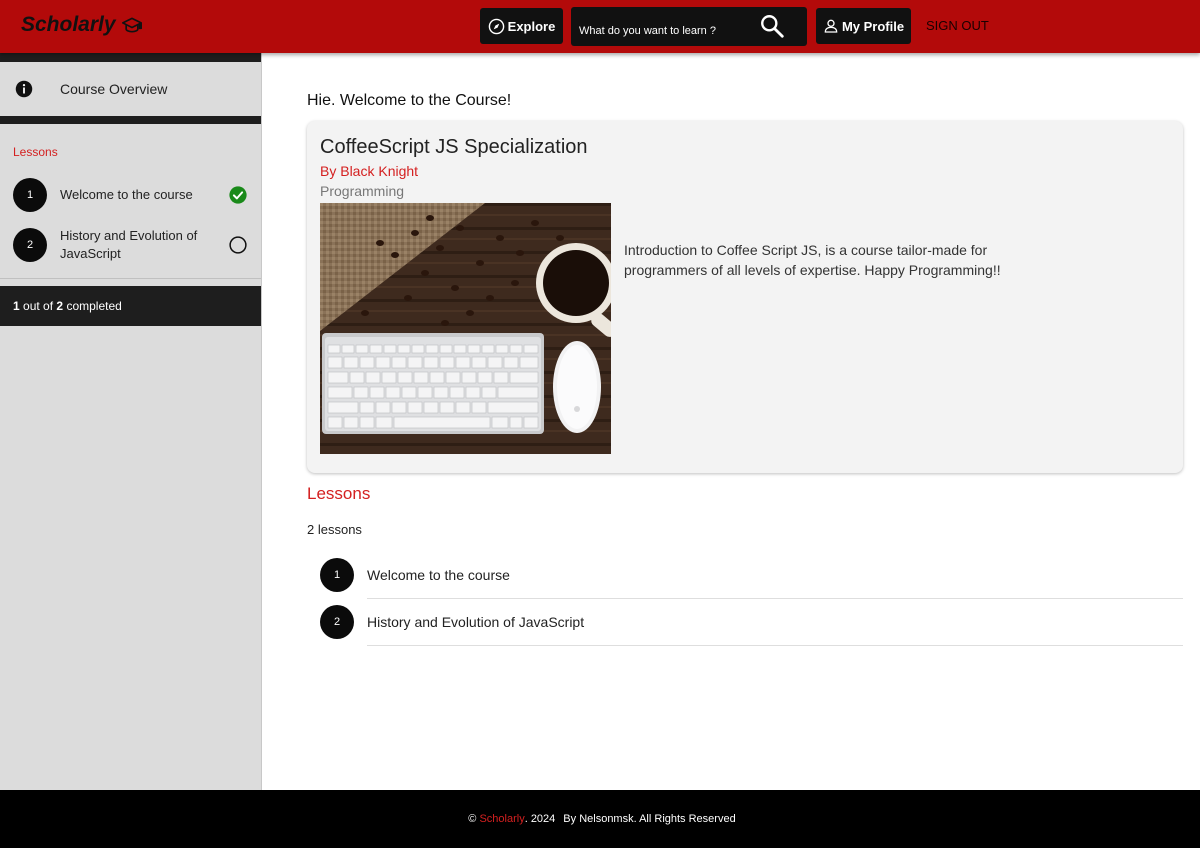 The height and width of the screenshot is (848, 1200). I want to click on course-overview-label: Course Overview, so click(114, 89).